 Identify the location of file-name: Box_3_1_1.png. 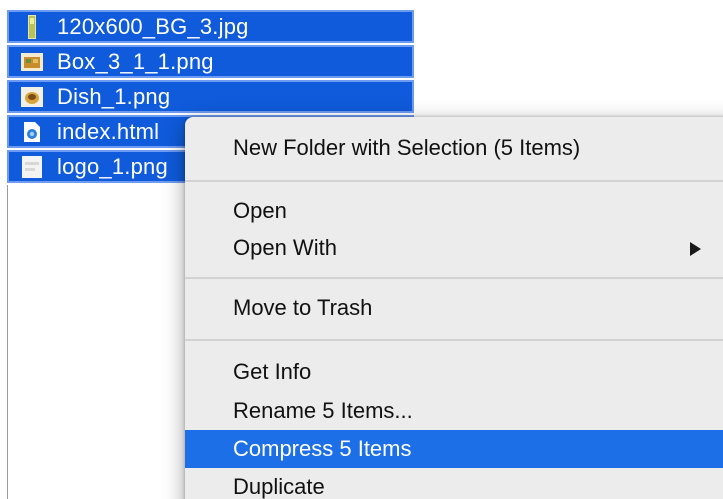
(135, 61).